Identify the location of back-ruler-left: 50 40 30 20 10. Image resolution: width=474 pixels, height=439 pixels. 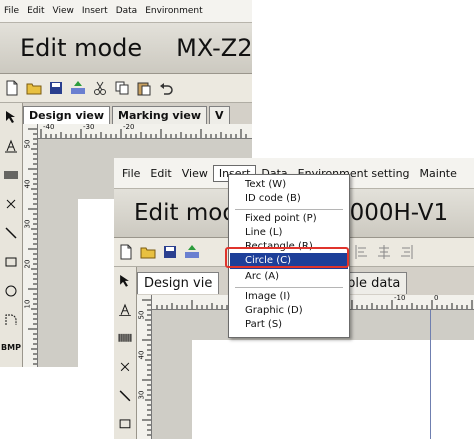
(30, 245).